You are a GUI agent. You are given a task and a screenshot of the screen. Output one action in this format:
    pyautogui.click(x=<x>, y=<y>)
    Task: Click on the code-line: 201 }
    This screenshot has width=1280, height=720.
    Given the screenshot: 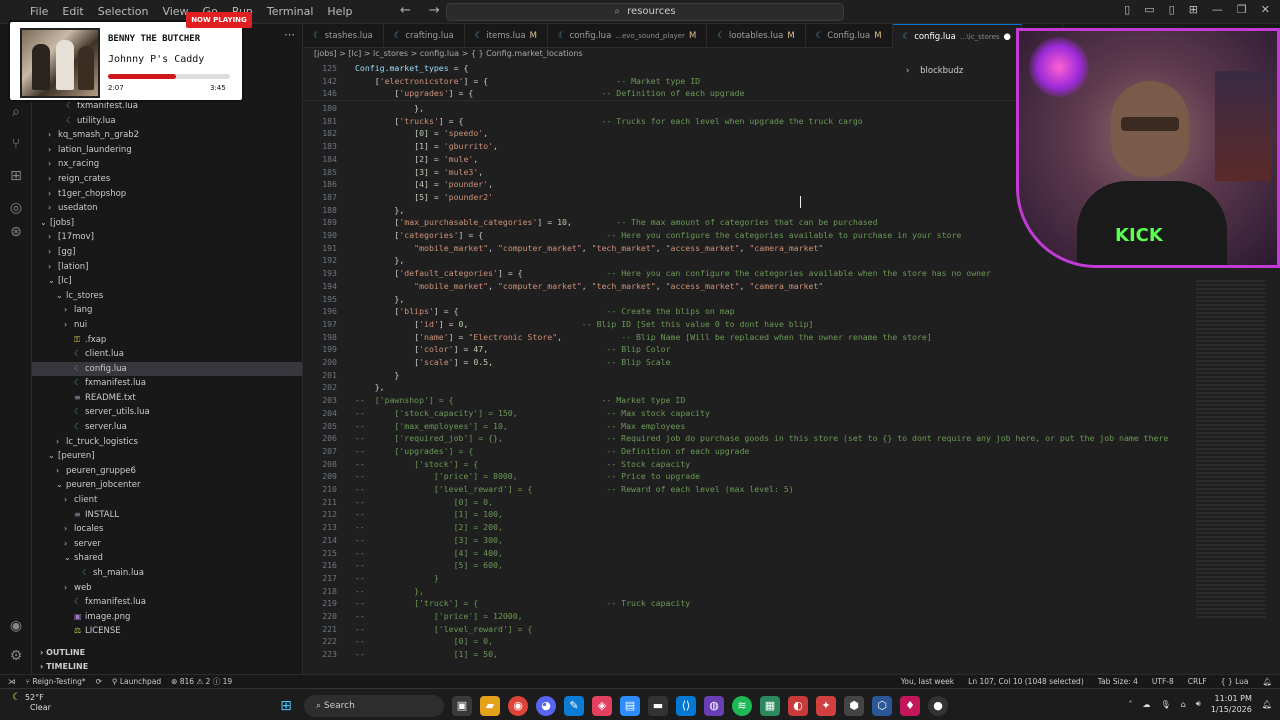 What is the action you would take?
    pyautogui.click(x=351, y=375)
    